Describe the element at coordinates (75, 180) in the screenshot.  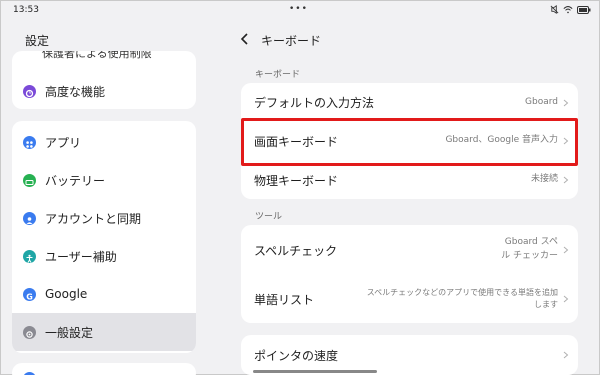
I see `sidebar-item-label: バッテリー` at that location.